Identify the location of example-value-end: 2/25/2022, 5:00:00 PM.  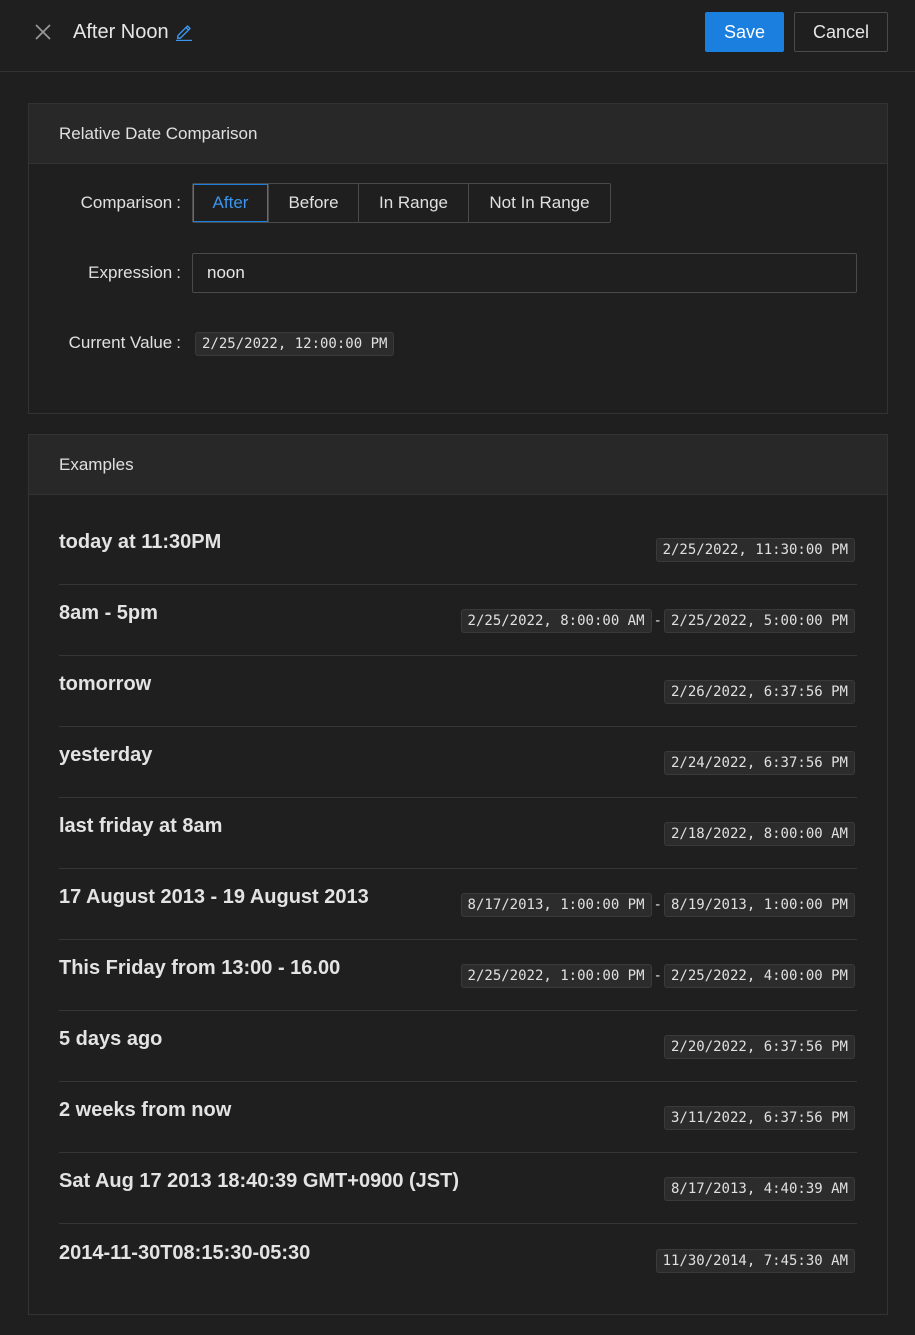
(759, 621).